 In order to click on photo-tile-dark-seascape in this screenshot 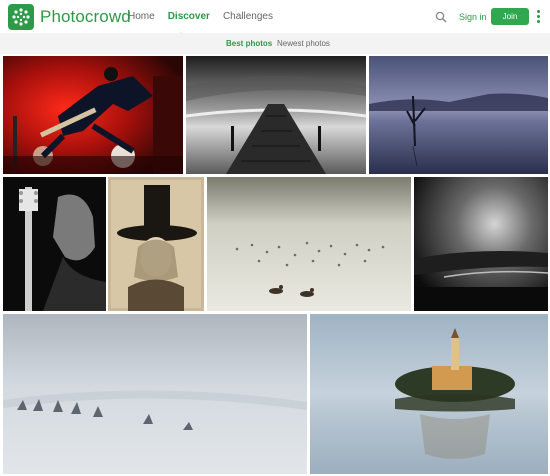, I will do `click(481, 244)`.